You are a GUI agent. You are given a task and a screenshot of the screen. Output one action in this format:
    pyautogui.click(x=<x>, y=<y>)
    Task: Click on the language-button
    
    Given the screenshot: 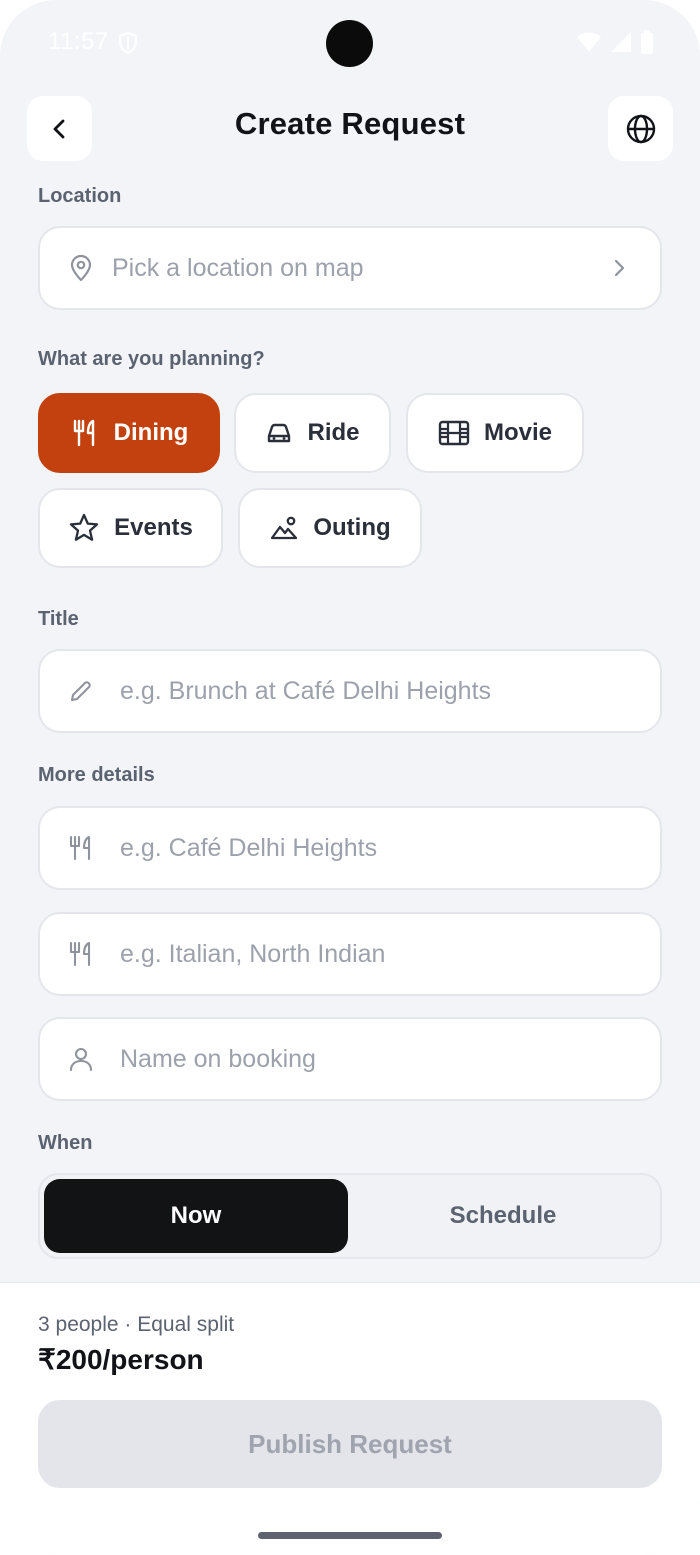 What is the action you would take?
    pyautogui.click(x=640, y=128)
    